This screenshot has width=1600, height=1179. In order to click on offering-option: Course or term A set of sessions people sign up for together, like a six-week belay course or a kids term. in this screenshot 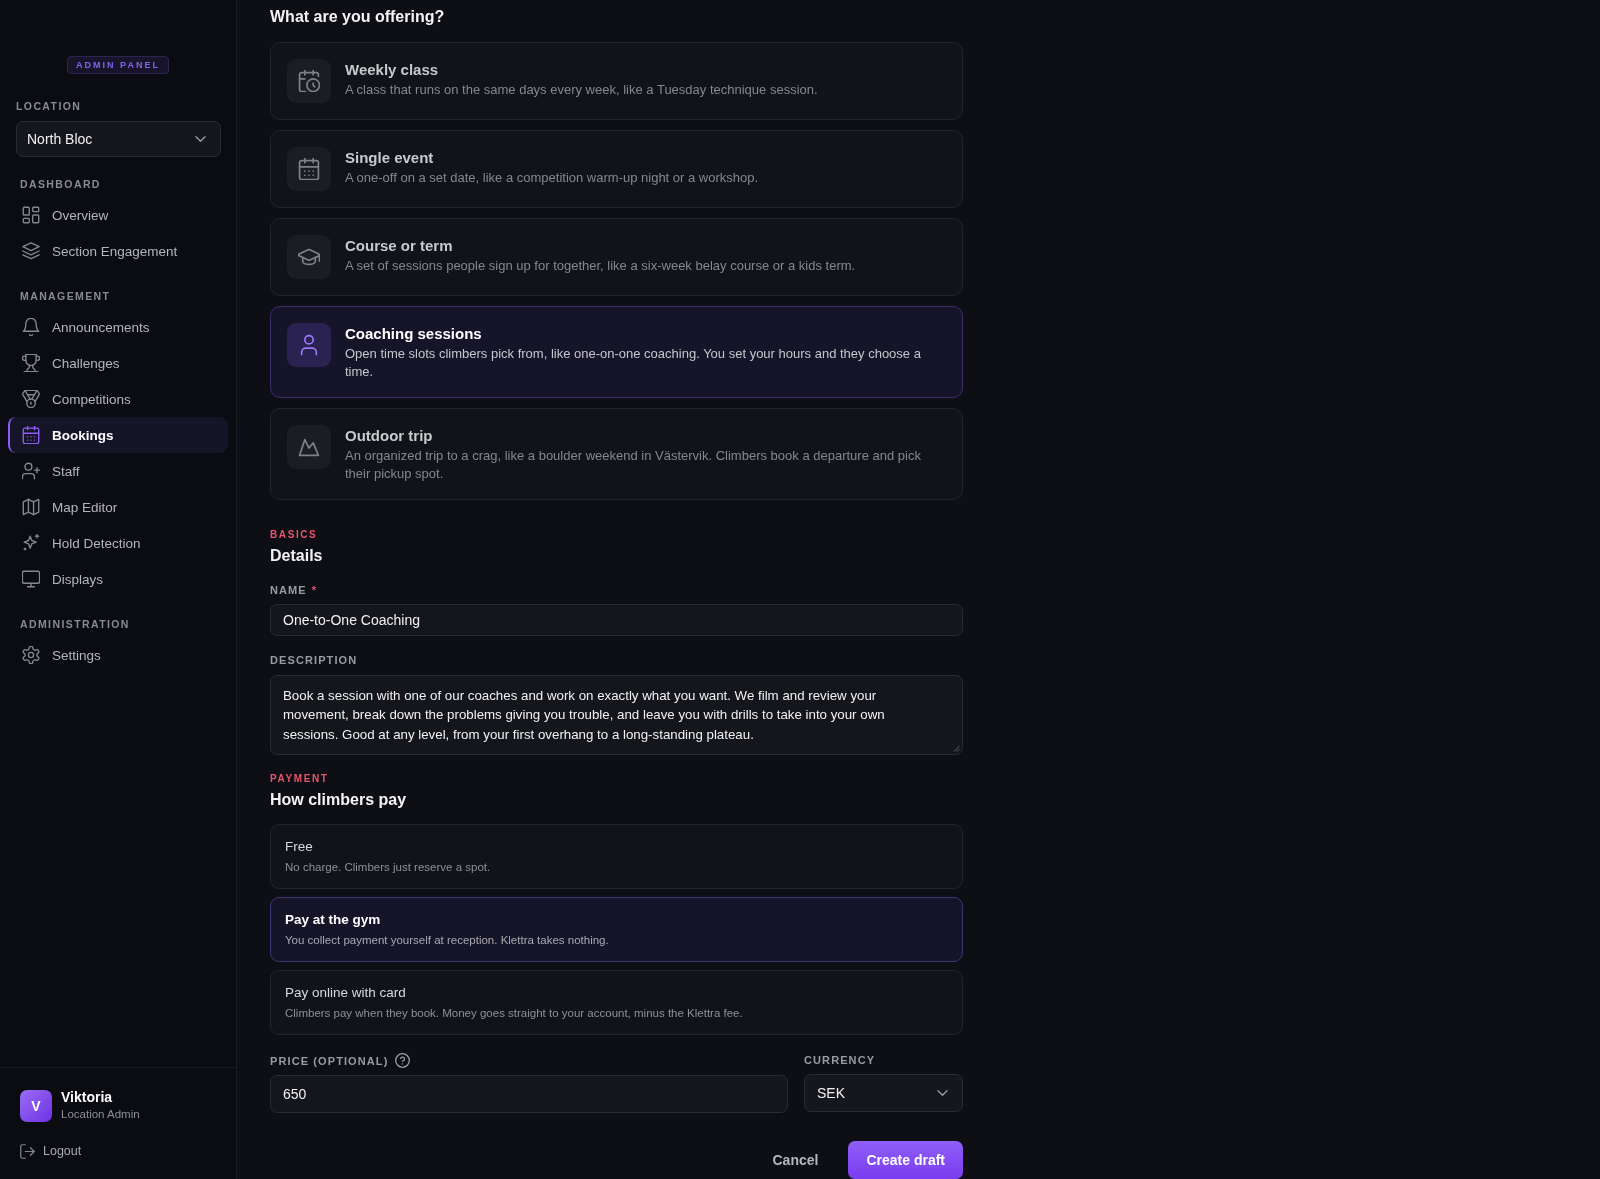, I will do `click(616, 257)`.